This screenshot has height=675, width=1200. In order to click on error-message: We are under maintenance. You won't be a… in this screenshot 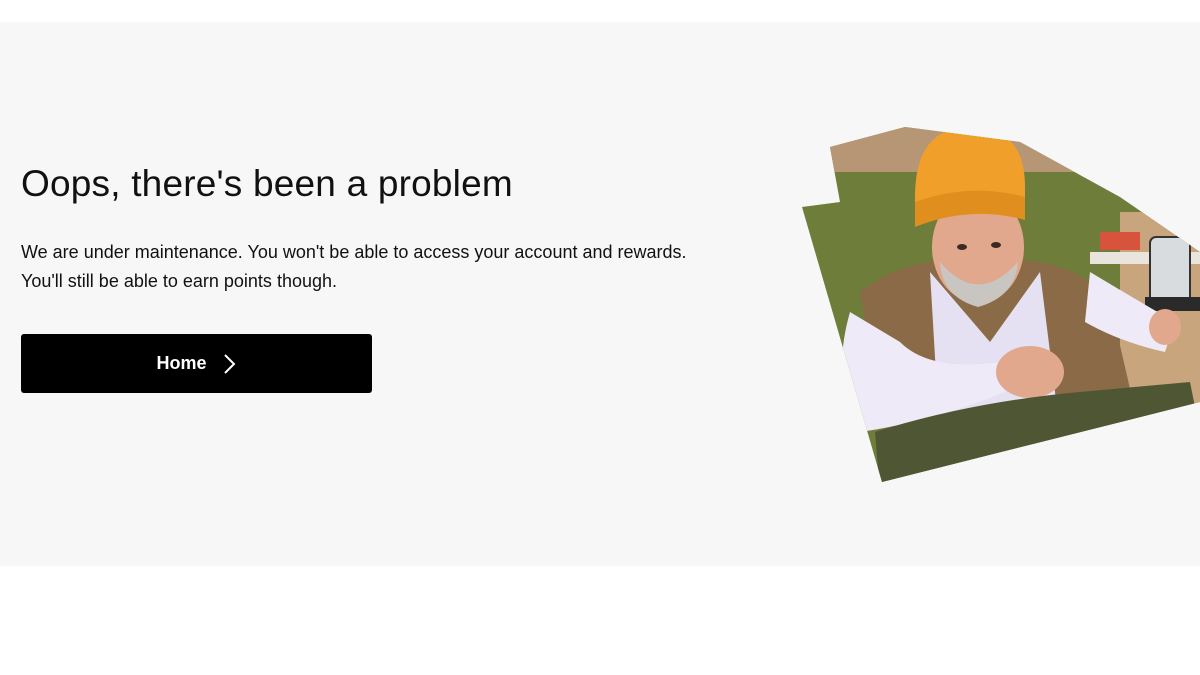, I will do `click(354, 266)`.